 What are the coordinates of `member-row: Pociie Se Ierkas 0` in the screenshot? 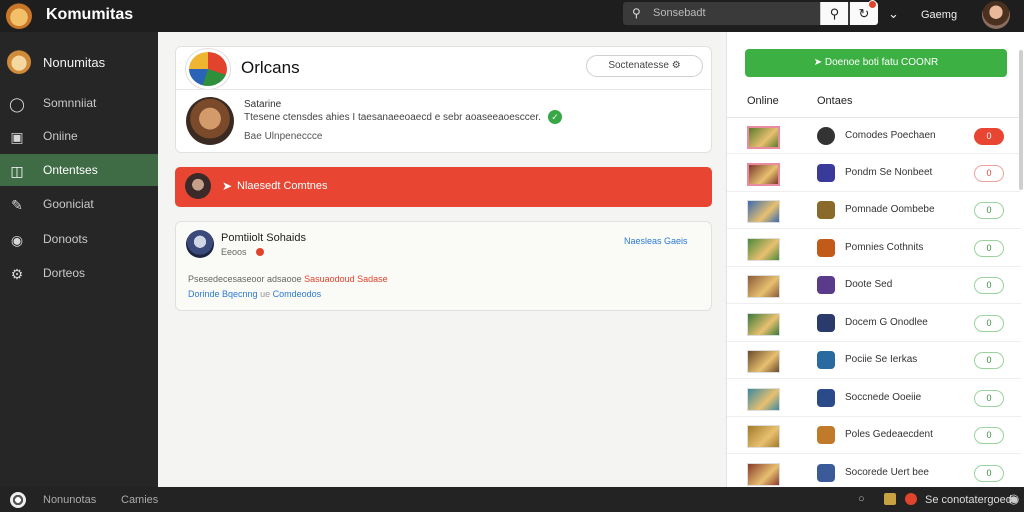 It's located at (874, 360).